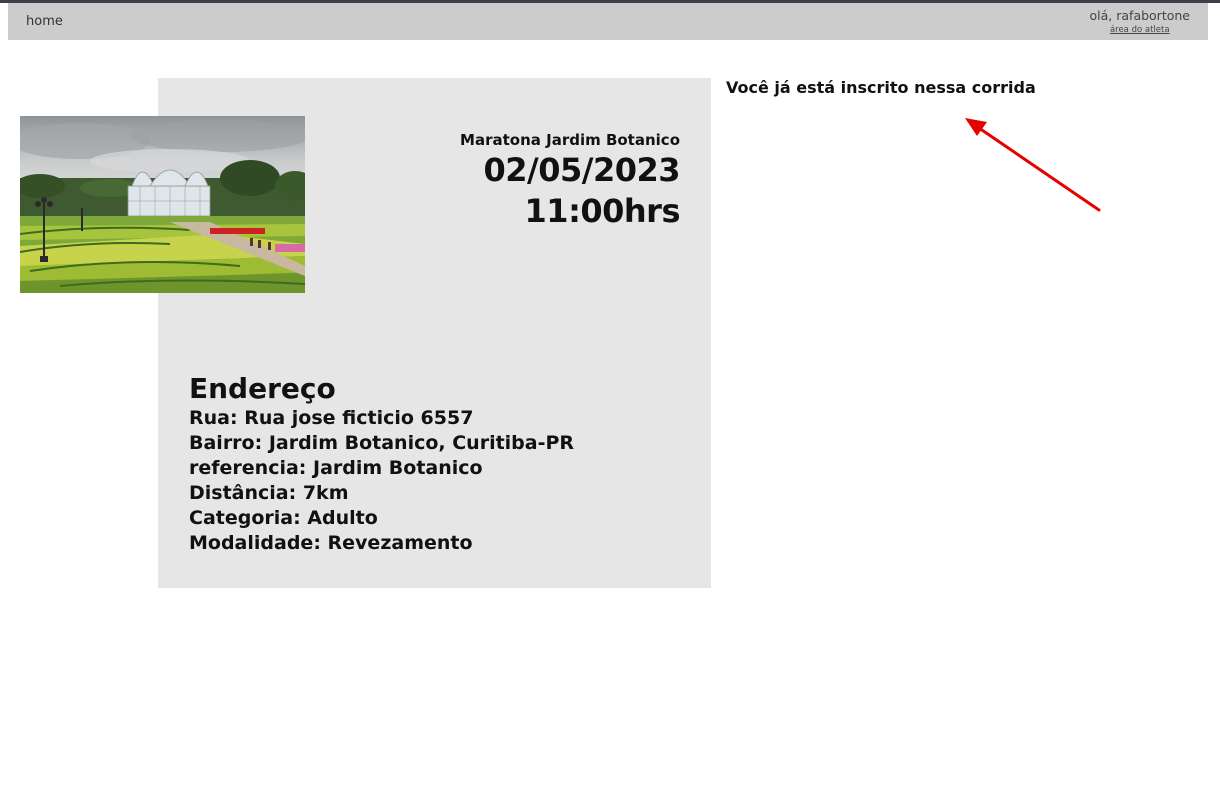  I want to click on user-menu: olá, rafabortone área do atleta, so click(1140, 21).